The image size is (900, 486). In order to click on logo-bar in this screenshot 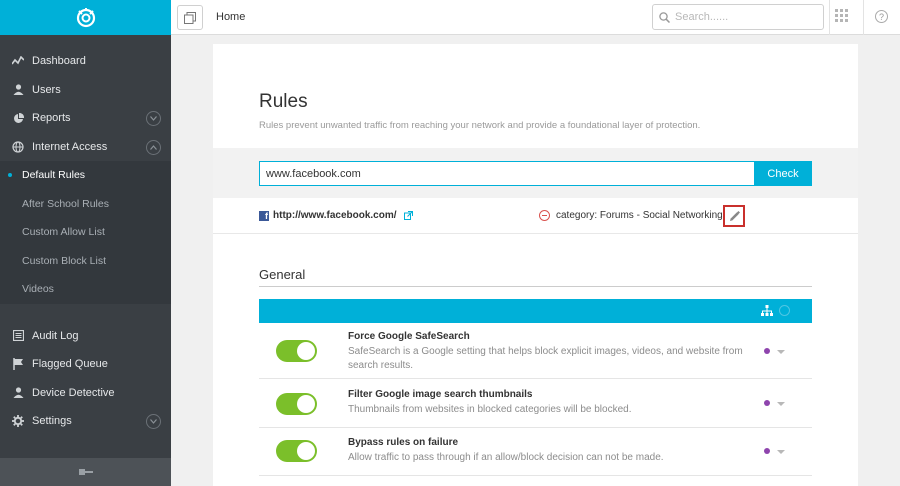, I will do `click(85, 17)`.